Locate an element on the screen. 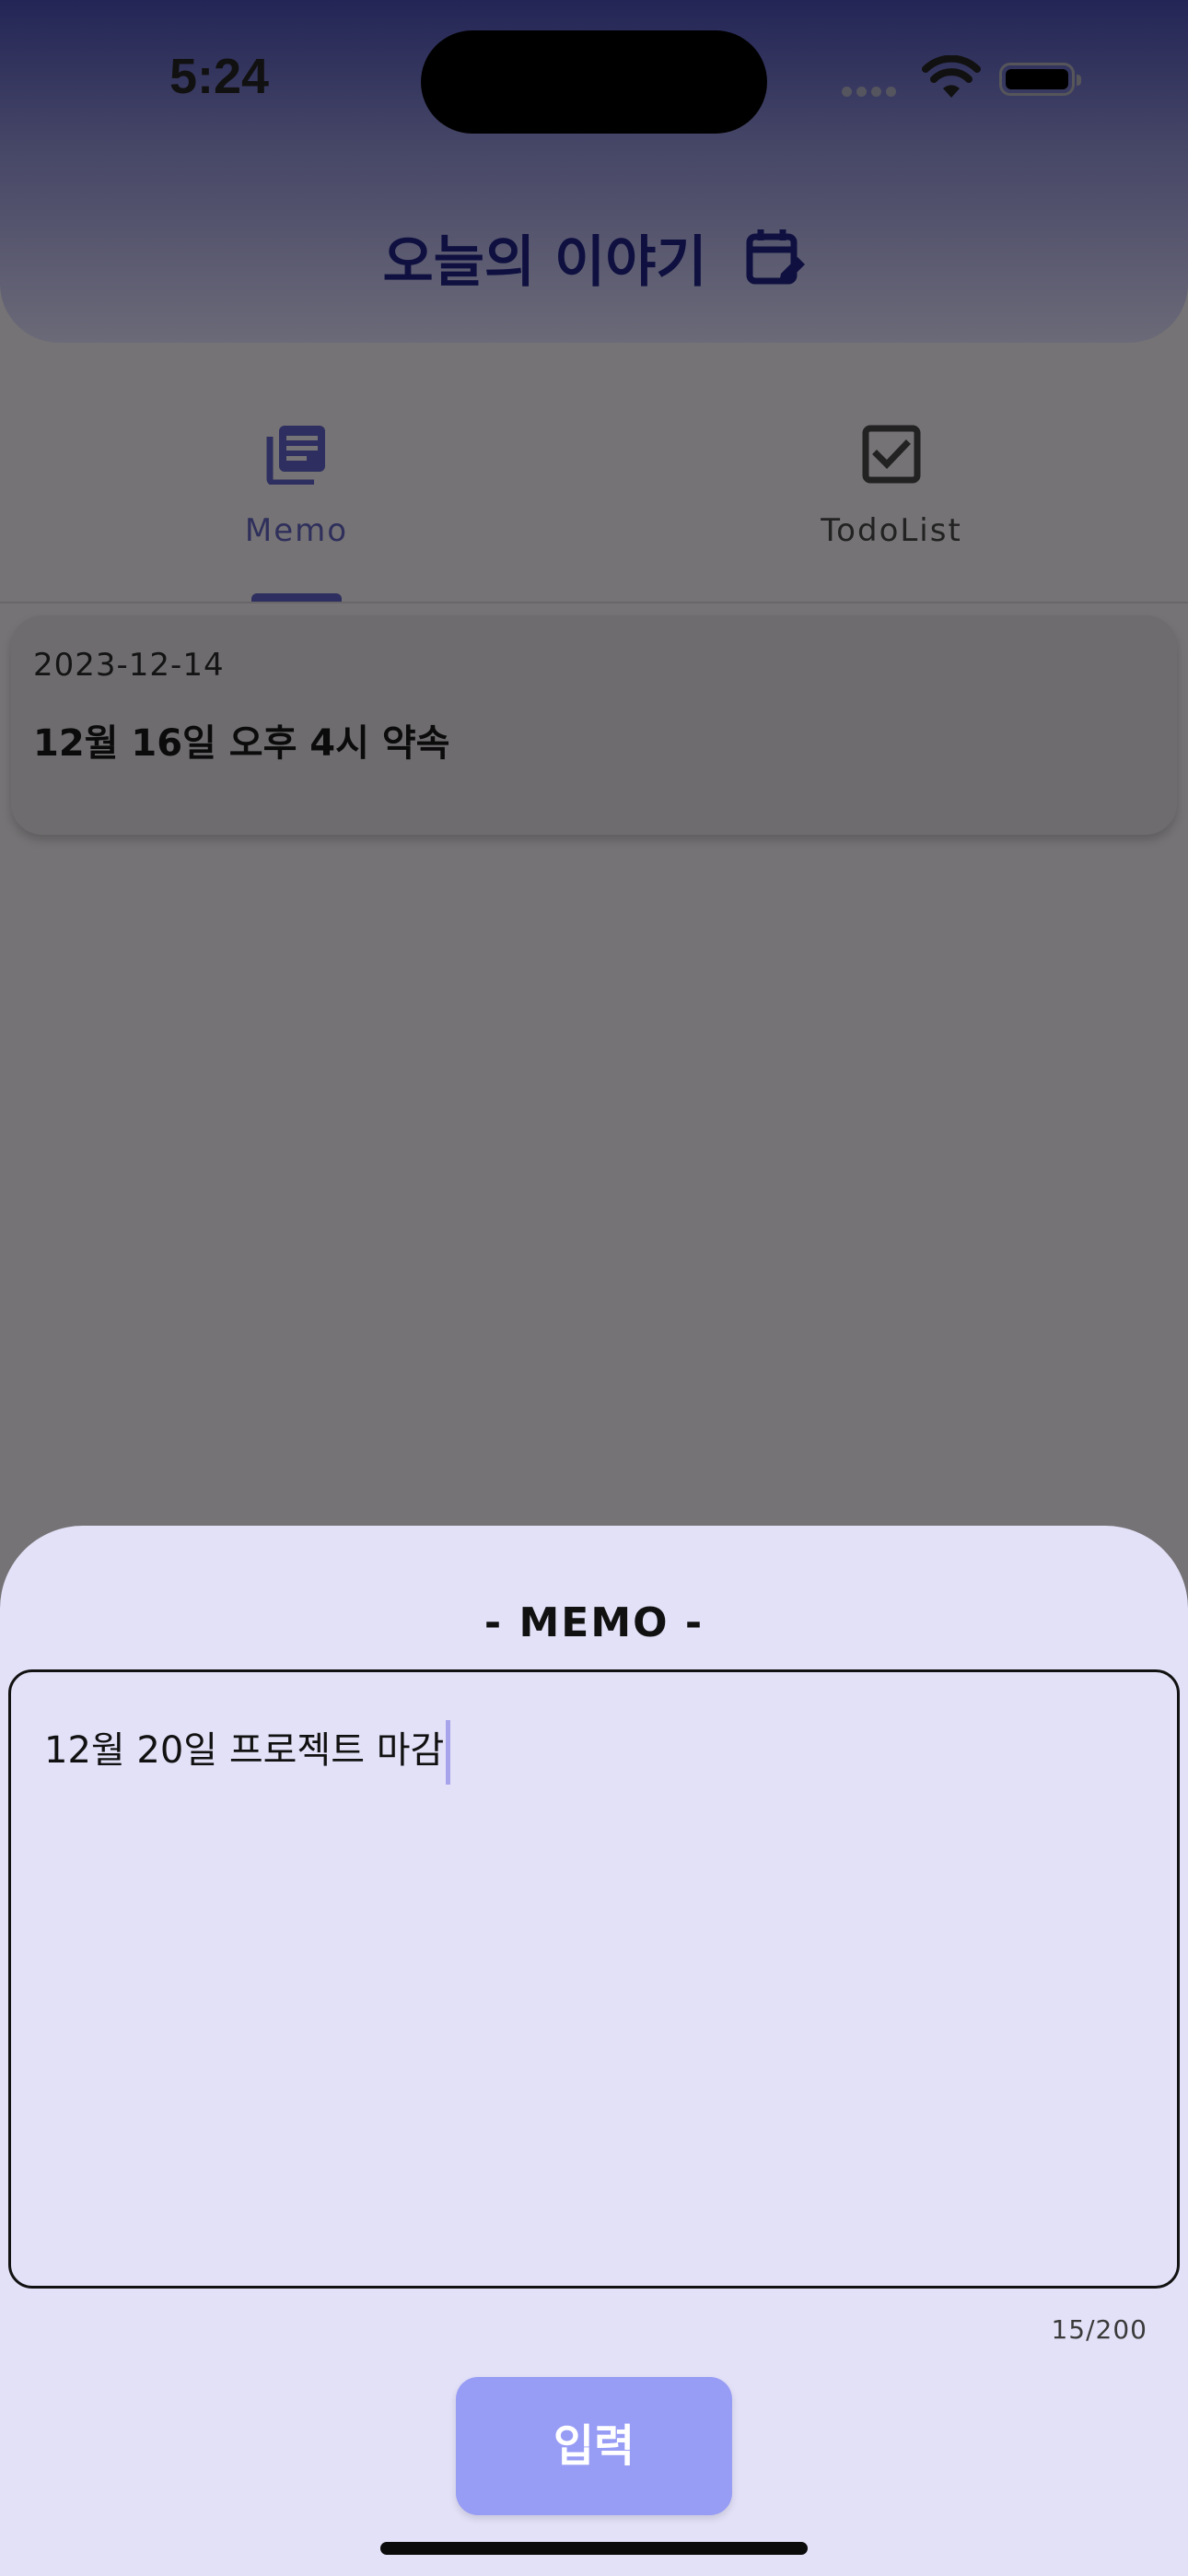 The height and width of the screenshot is (2576, 1188). page-title: 오늘의 이야기 is located at coordinates (594, 257).